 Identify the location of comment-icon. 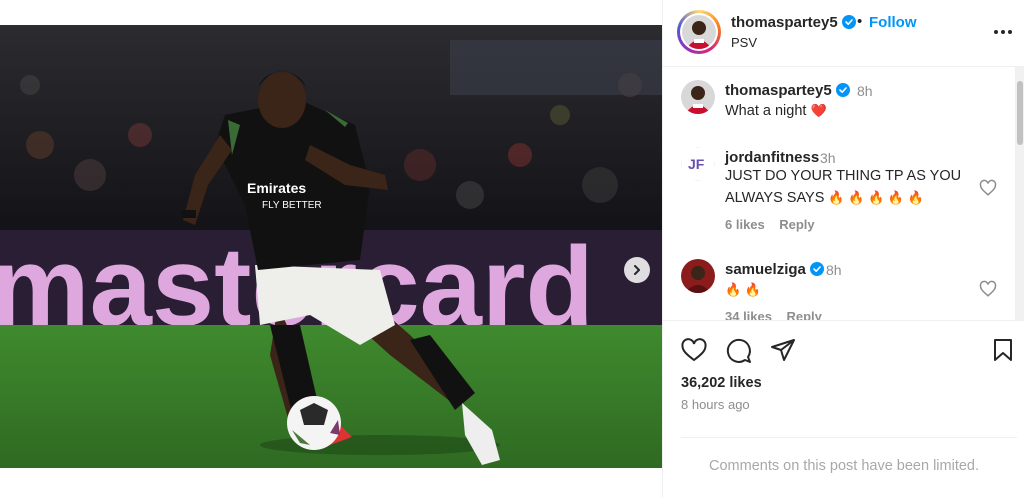
(739, 351).